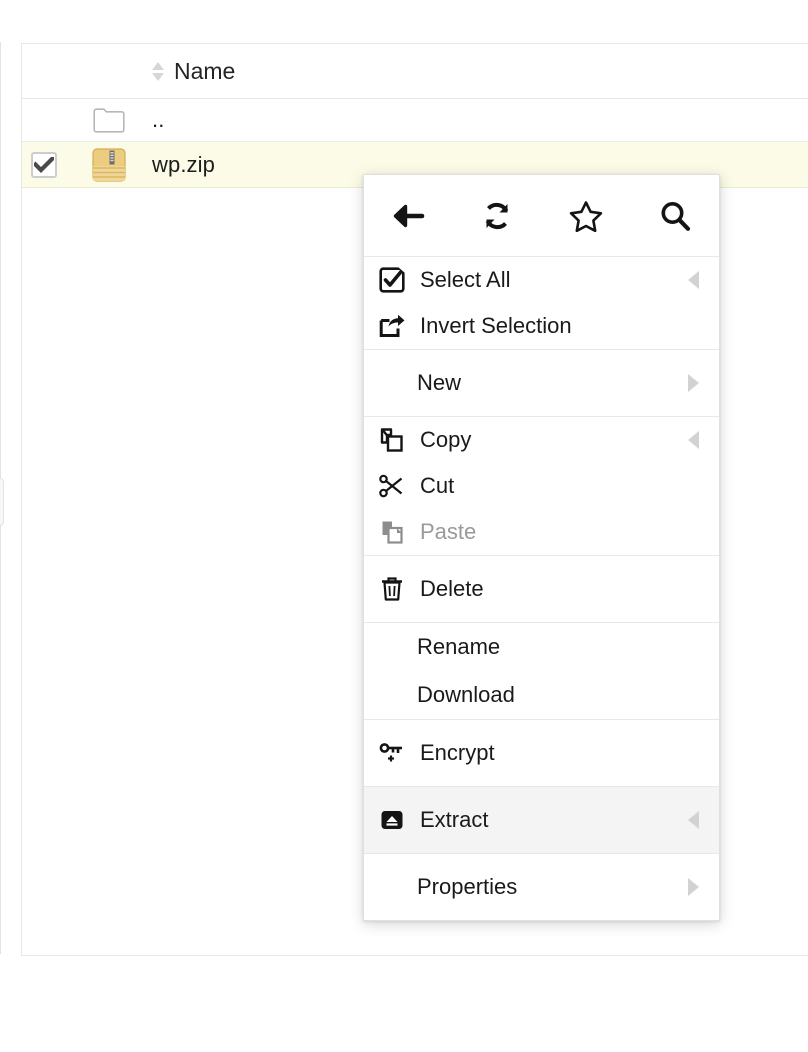 This screenshot has width=808, height=1052. What do you see at coordinates (466, 694) in the screenshot?
I see `menu-item-label: Download` at bounding box center [466, 694].